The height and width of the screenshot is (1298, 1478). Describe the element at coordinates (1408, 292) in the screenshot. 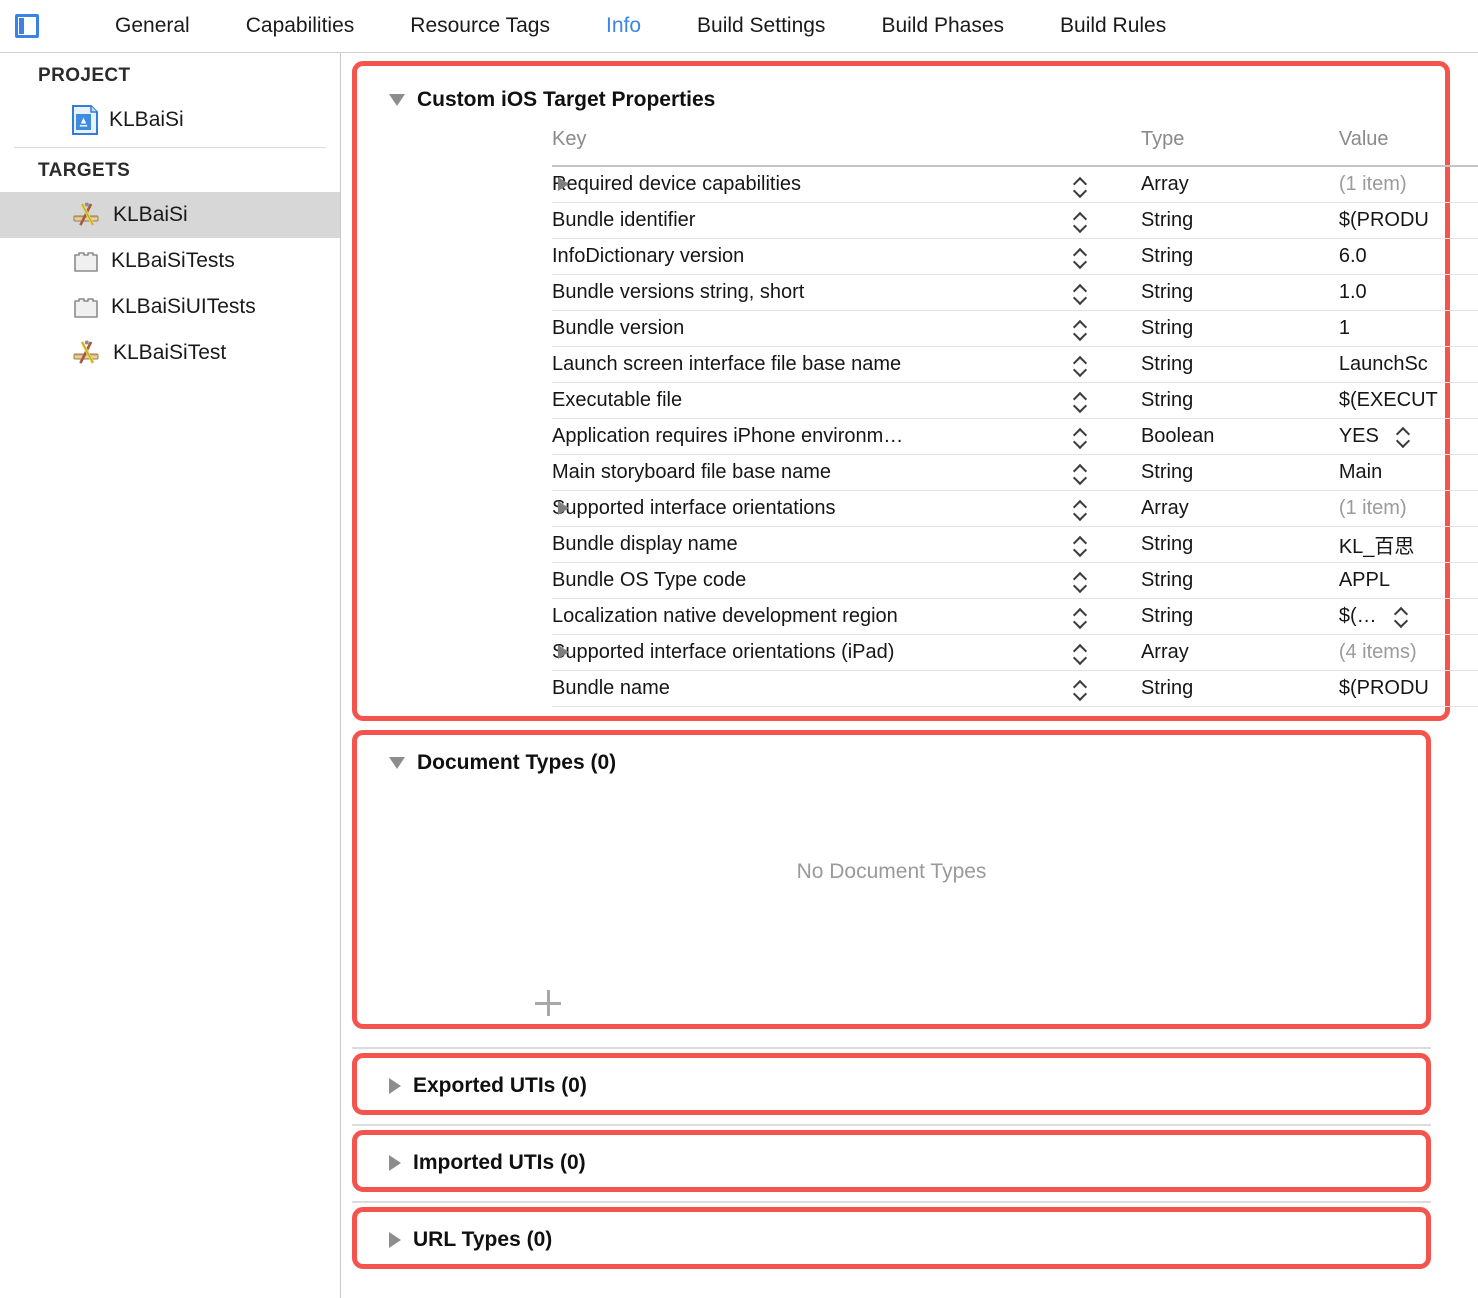

I see `plist-value-cell: 1.0` at that location.